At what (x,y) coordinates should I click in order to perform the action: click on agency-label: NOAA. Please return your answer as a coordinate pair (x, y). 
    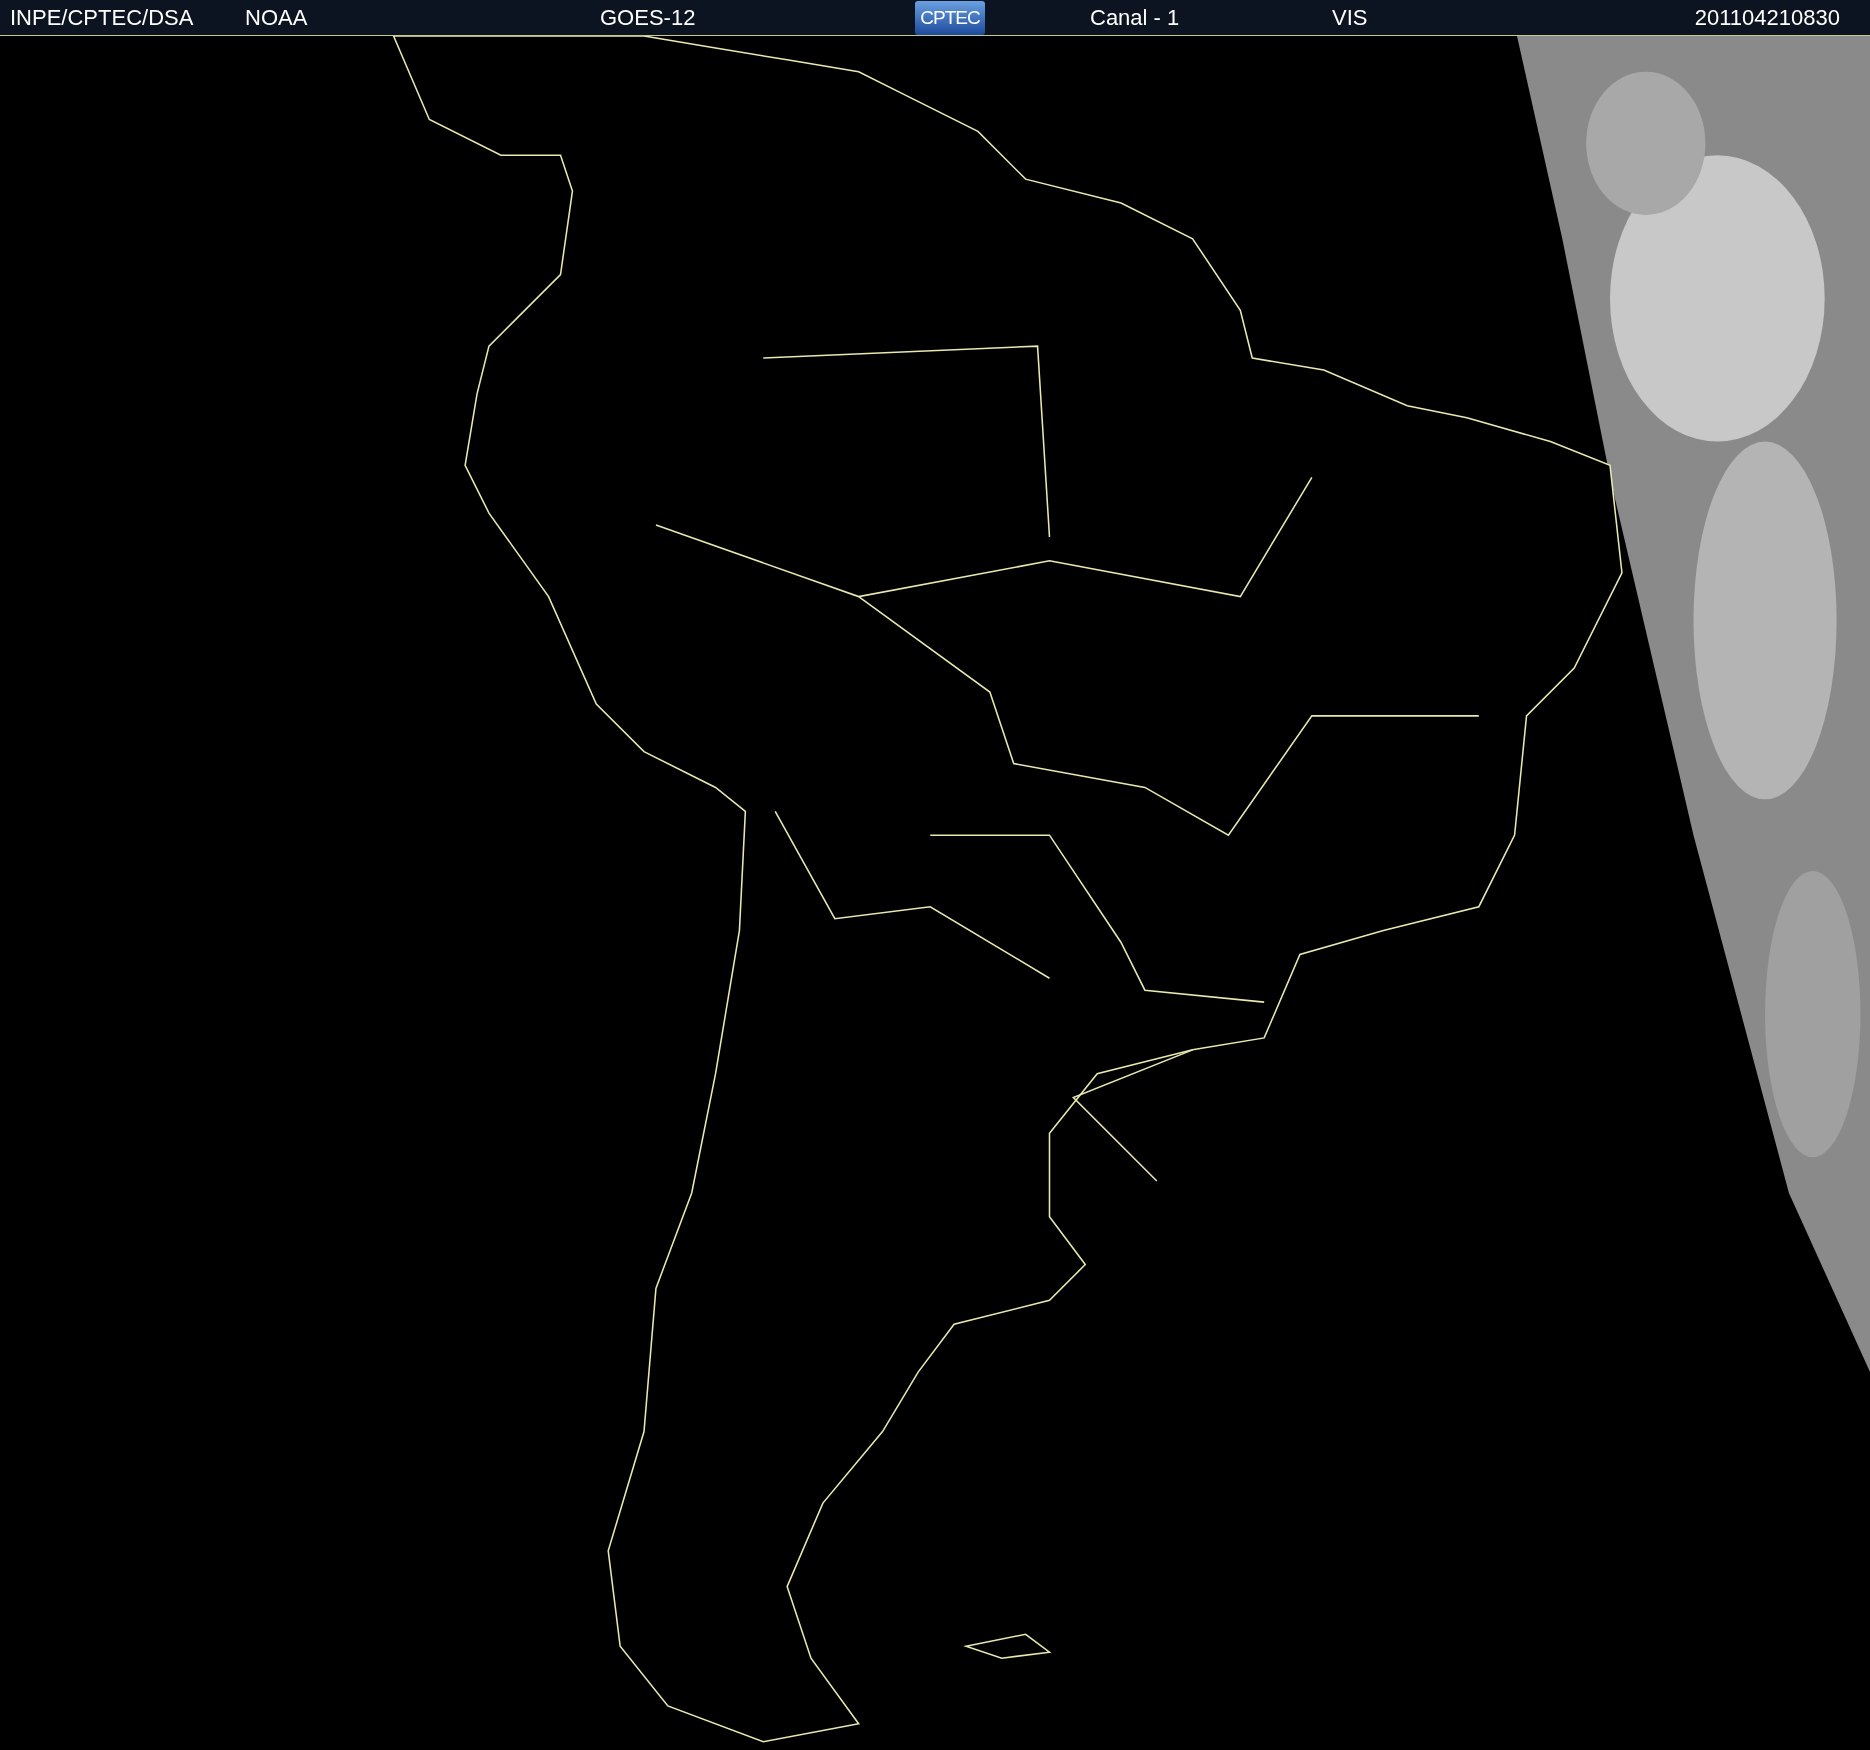
    Looking at the image, I should click on (277, 17).